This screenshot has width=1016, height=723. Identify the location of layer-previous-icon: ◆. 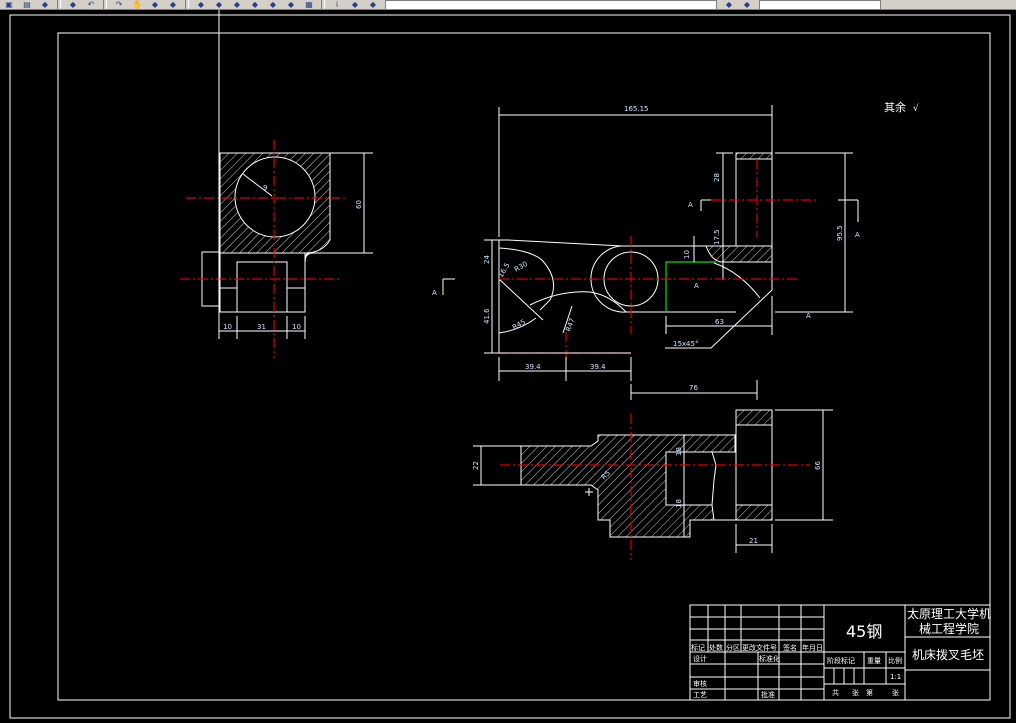
(729, 4).